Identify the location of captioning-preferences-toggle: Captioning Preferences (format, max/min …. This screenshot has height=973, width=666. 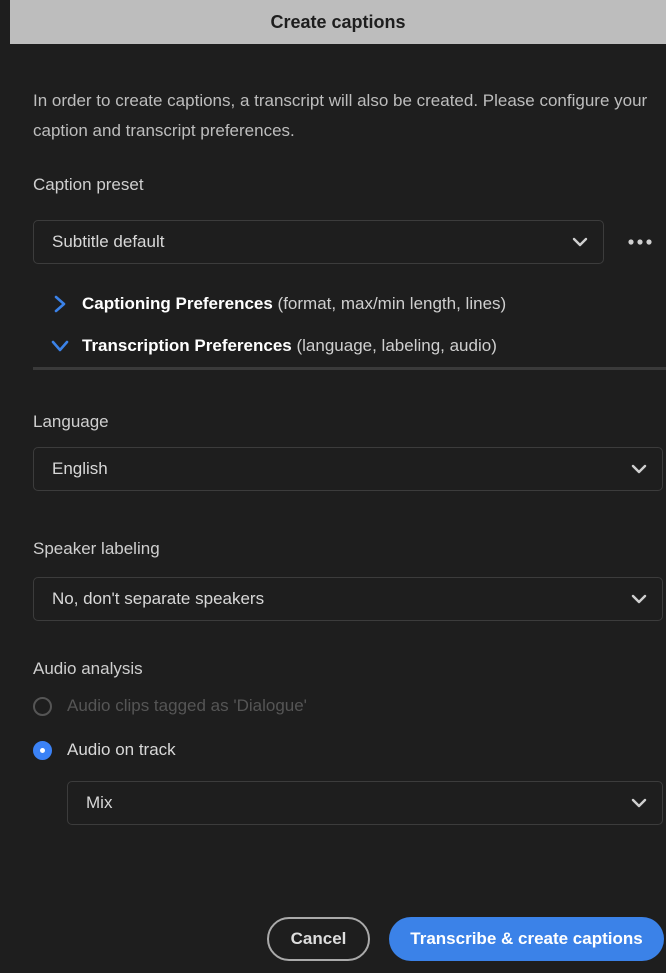
(278, 304).